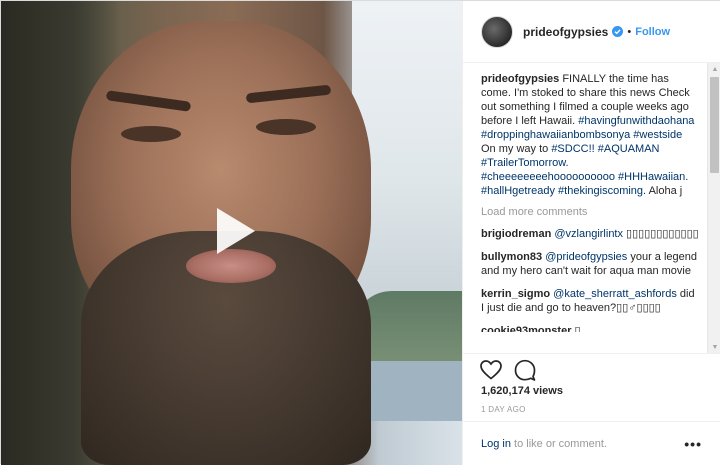  I want to click on comment-mention: @vzlangirlintx, so click(588, 234).